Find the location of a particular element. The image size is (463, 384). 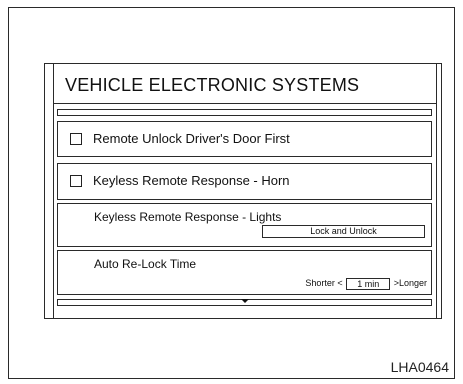

relock-time-stepper: Shorter < 1 min >Longer is located at coordinates (366, 283).